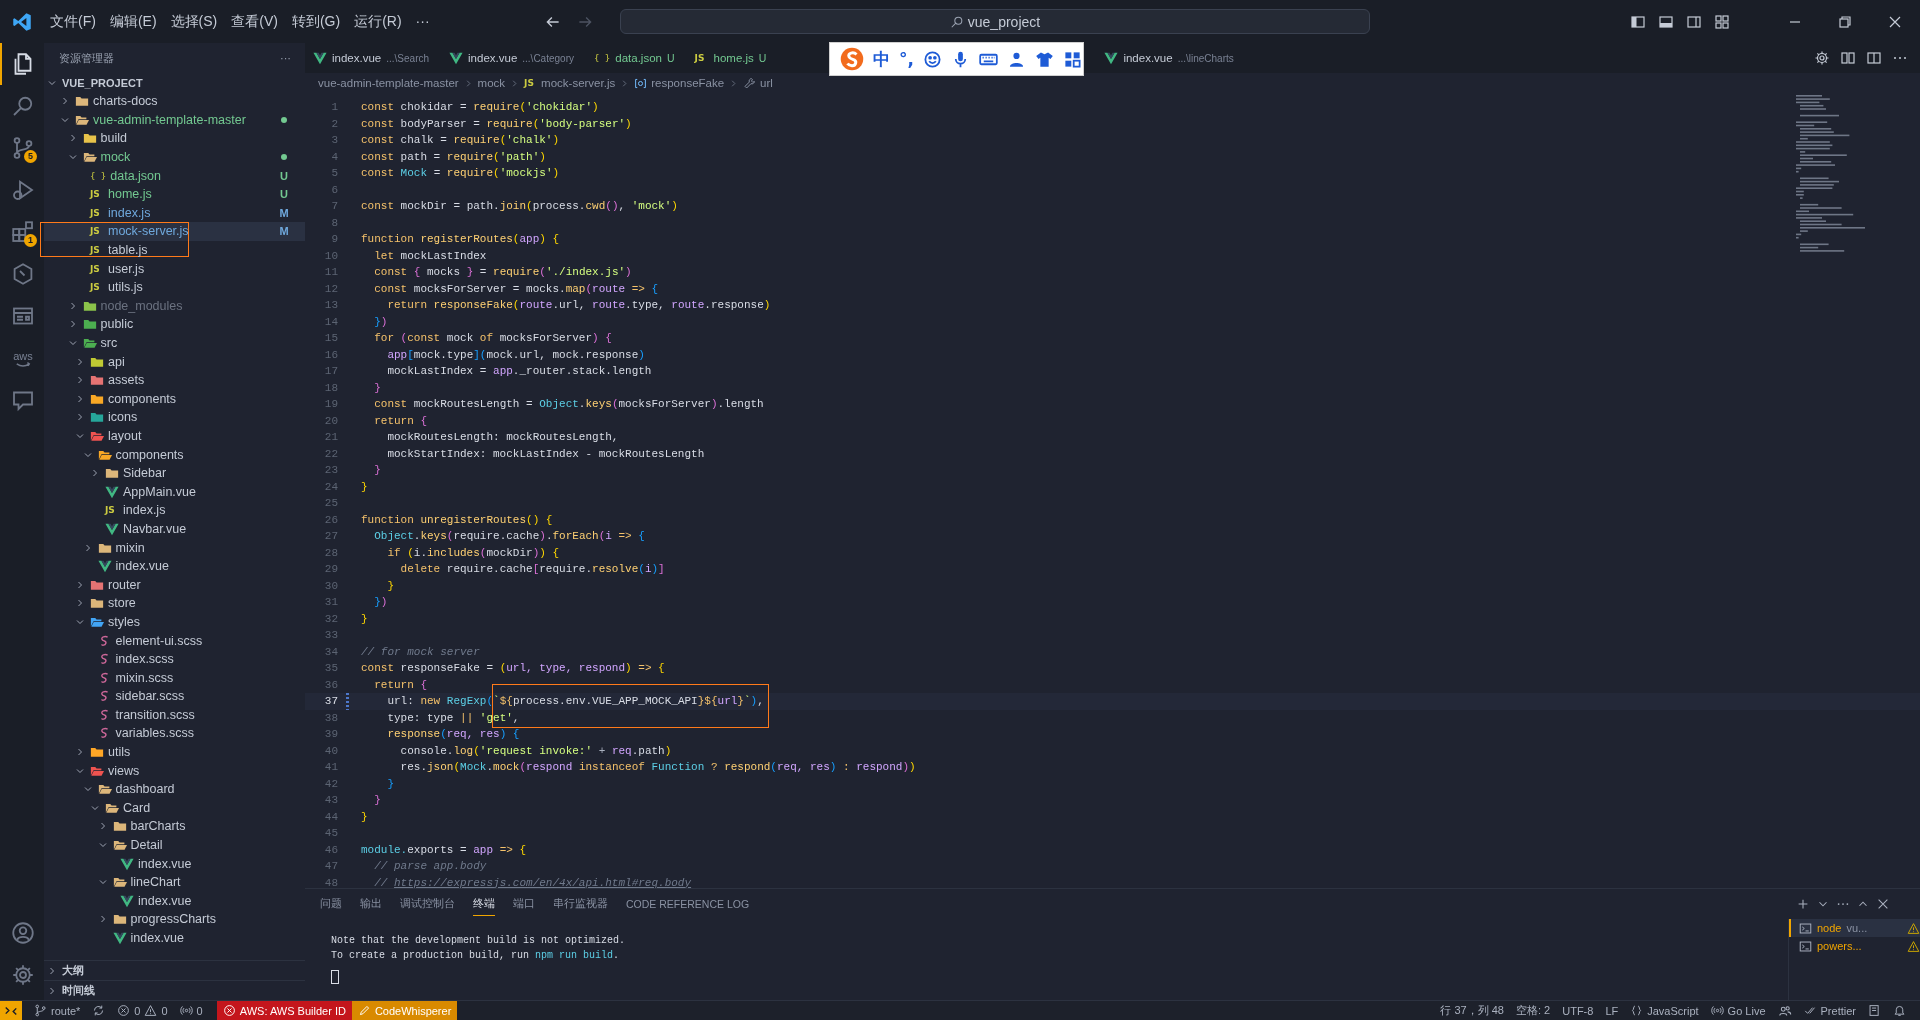  I want to click on tree-item: JS index.js M, so click(174, 213).